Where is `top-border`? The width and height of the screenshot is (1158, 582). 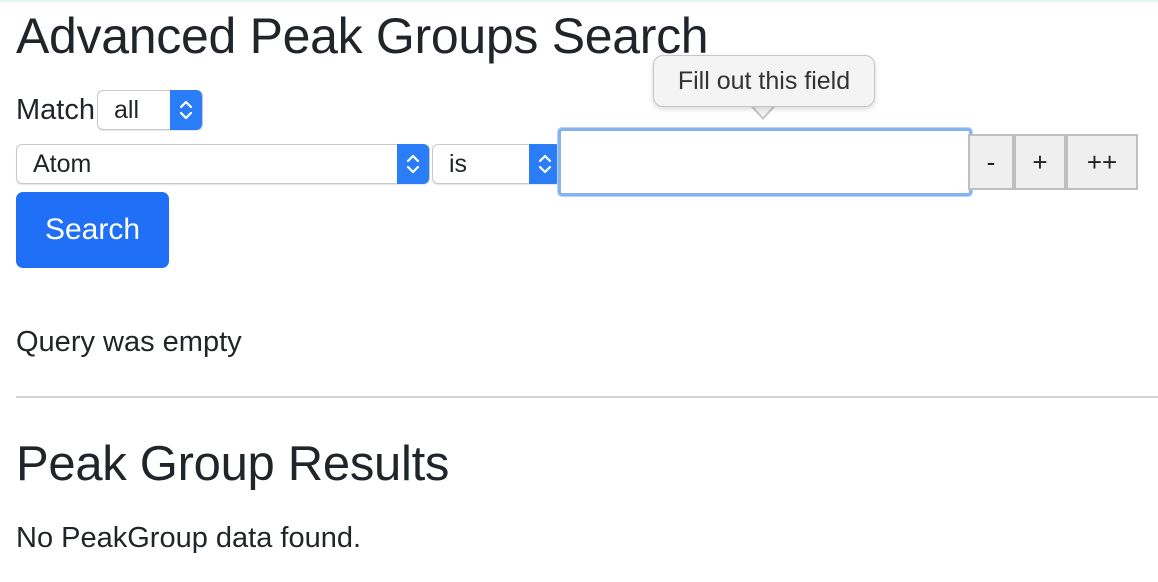
top-border is located at coordinates (579, 1).